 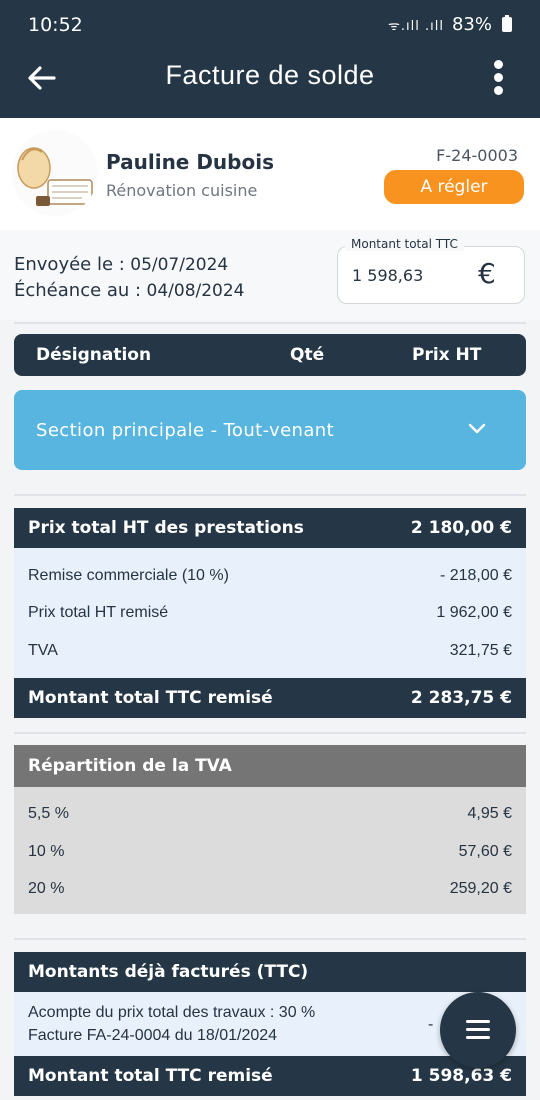 What do you see at coordinates (447, 355) in the screenshot?
I see `col-price: Prix HT` at bounding box center [447, 355].